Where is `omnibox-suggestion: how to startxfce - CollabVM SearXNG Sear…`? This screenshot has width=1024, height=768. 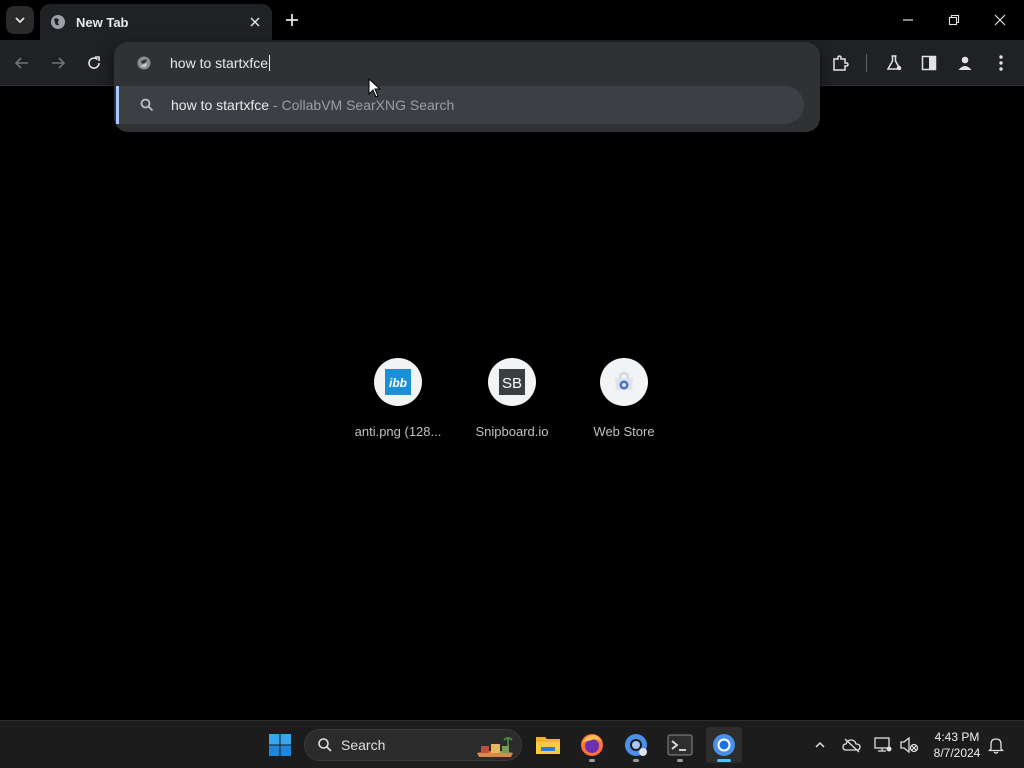 omnibox-suggestion: how to startxfce - CollabVM SearXNG Sear… is located at coordinates (460, 105).